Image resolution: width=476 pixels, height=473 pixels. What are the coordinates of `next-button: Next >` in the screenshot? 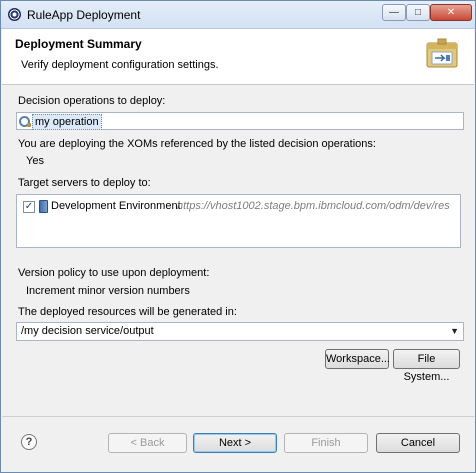 It's located at (235, 443).